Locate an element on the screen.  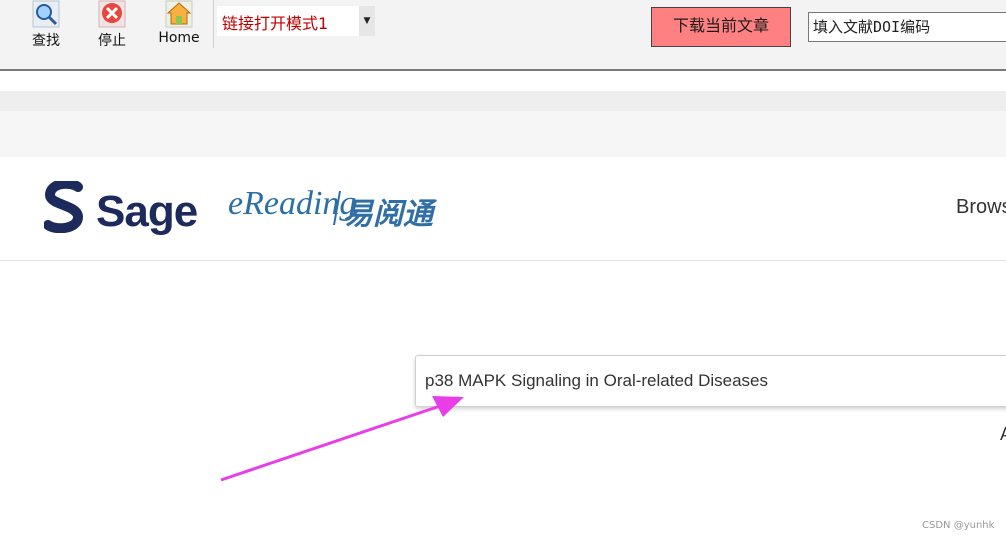
clipped-text-fragment: A is located at coordinates (1003, 434).